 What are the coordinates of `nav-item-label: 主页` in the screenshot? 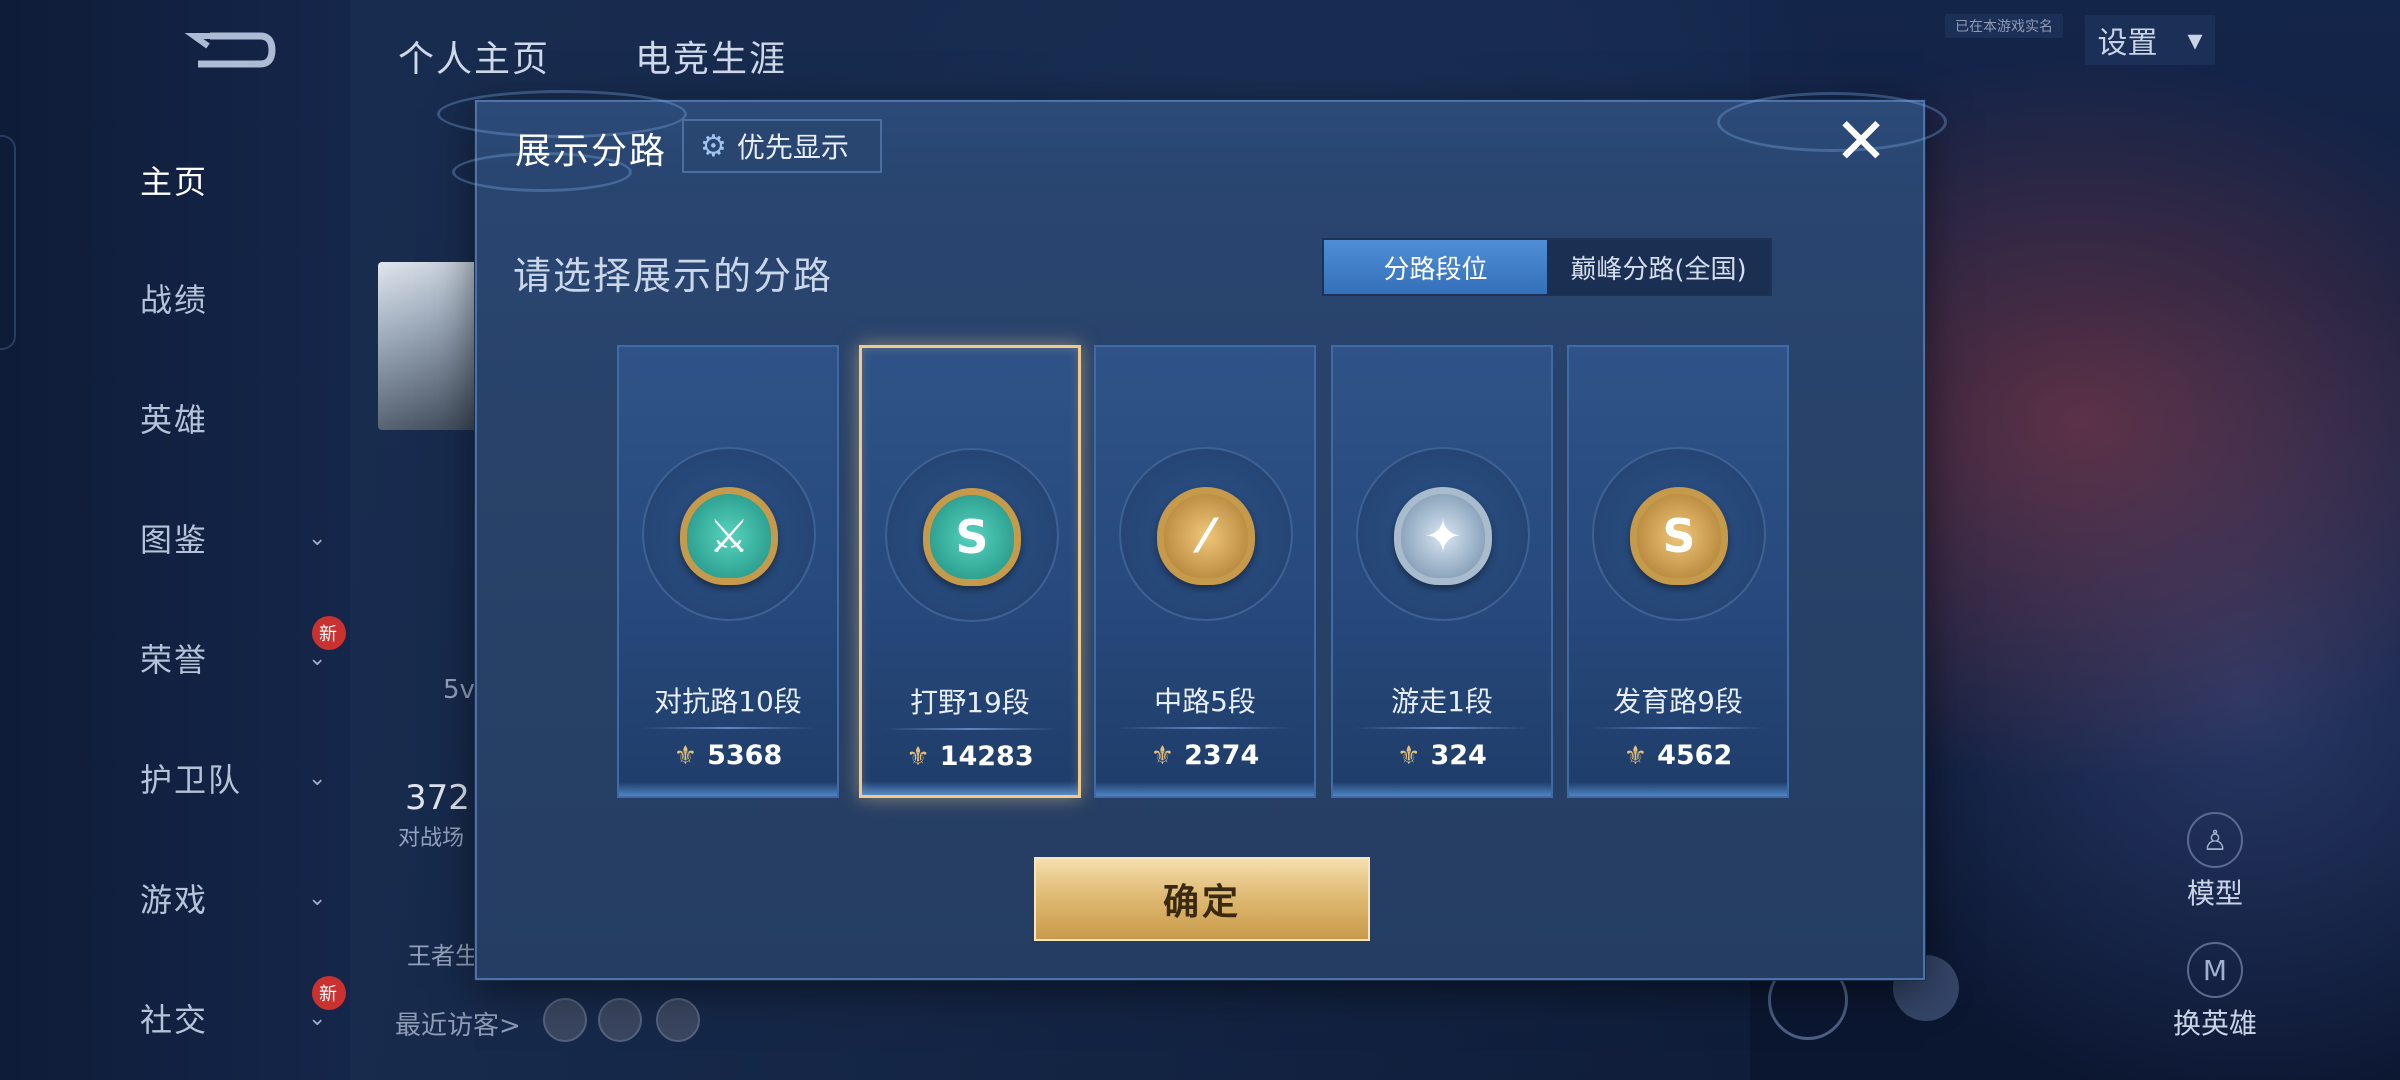 It's located at (174, 182).